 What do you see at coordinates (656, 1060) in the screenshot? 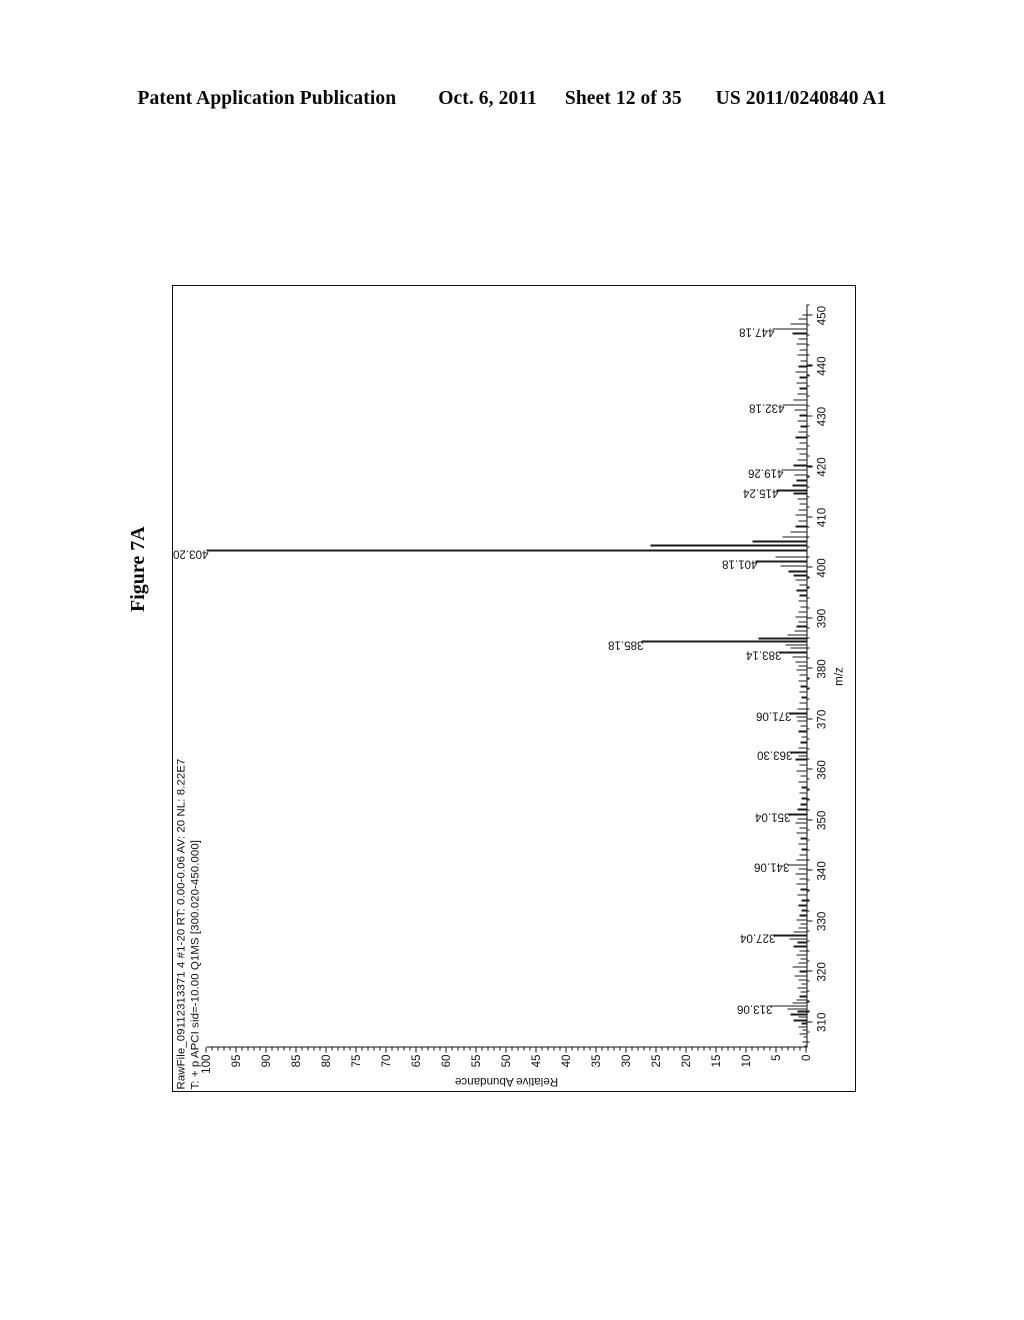
I see `y-axis-tick-label: 25` at bounding box center [656, 1060].